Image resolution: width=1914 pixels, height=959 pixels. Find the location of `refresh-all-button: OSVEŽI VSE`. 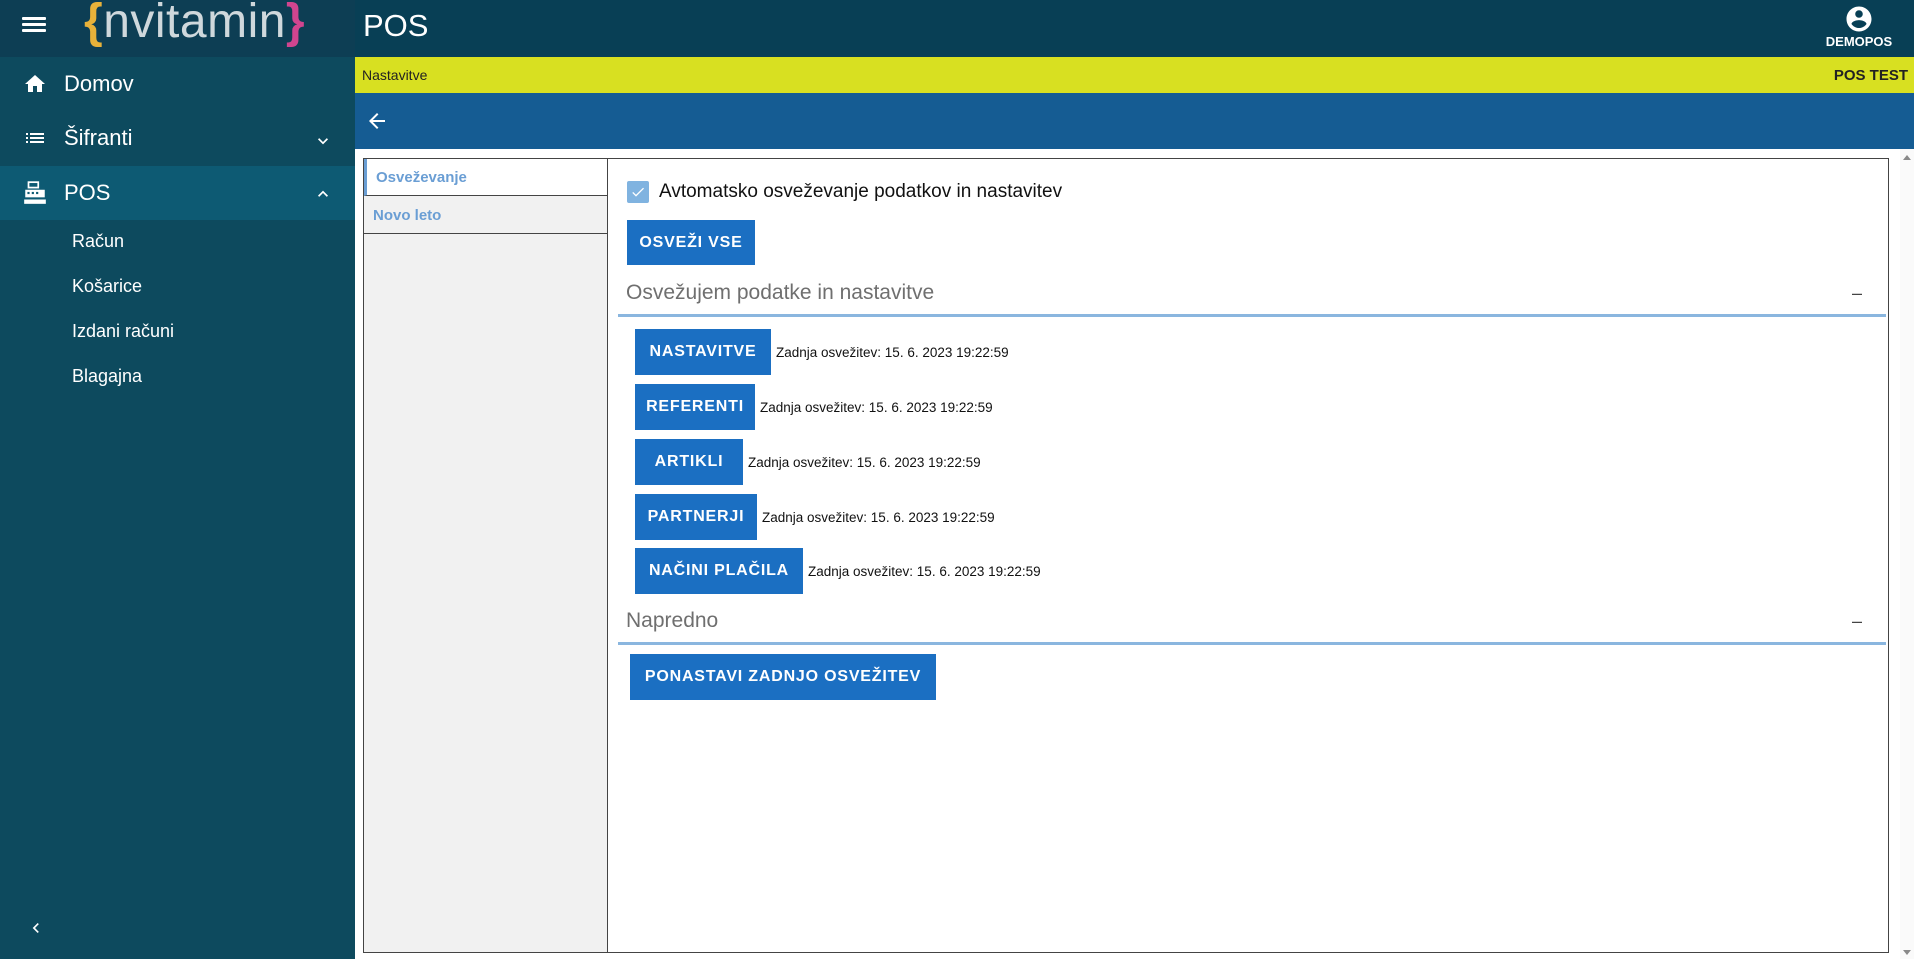

refresh-all-button: OSVEŽI VSE is located at coordinates (691, 242).